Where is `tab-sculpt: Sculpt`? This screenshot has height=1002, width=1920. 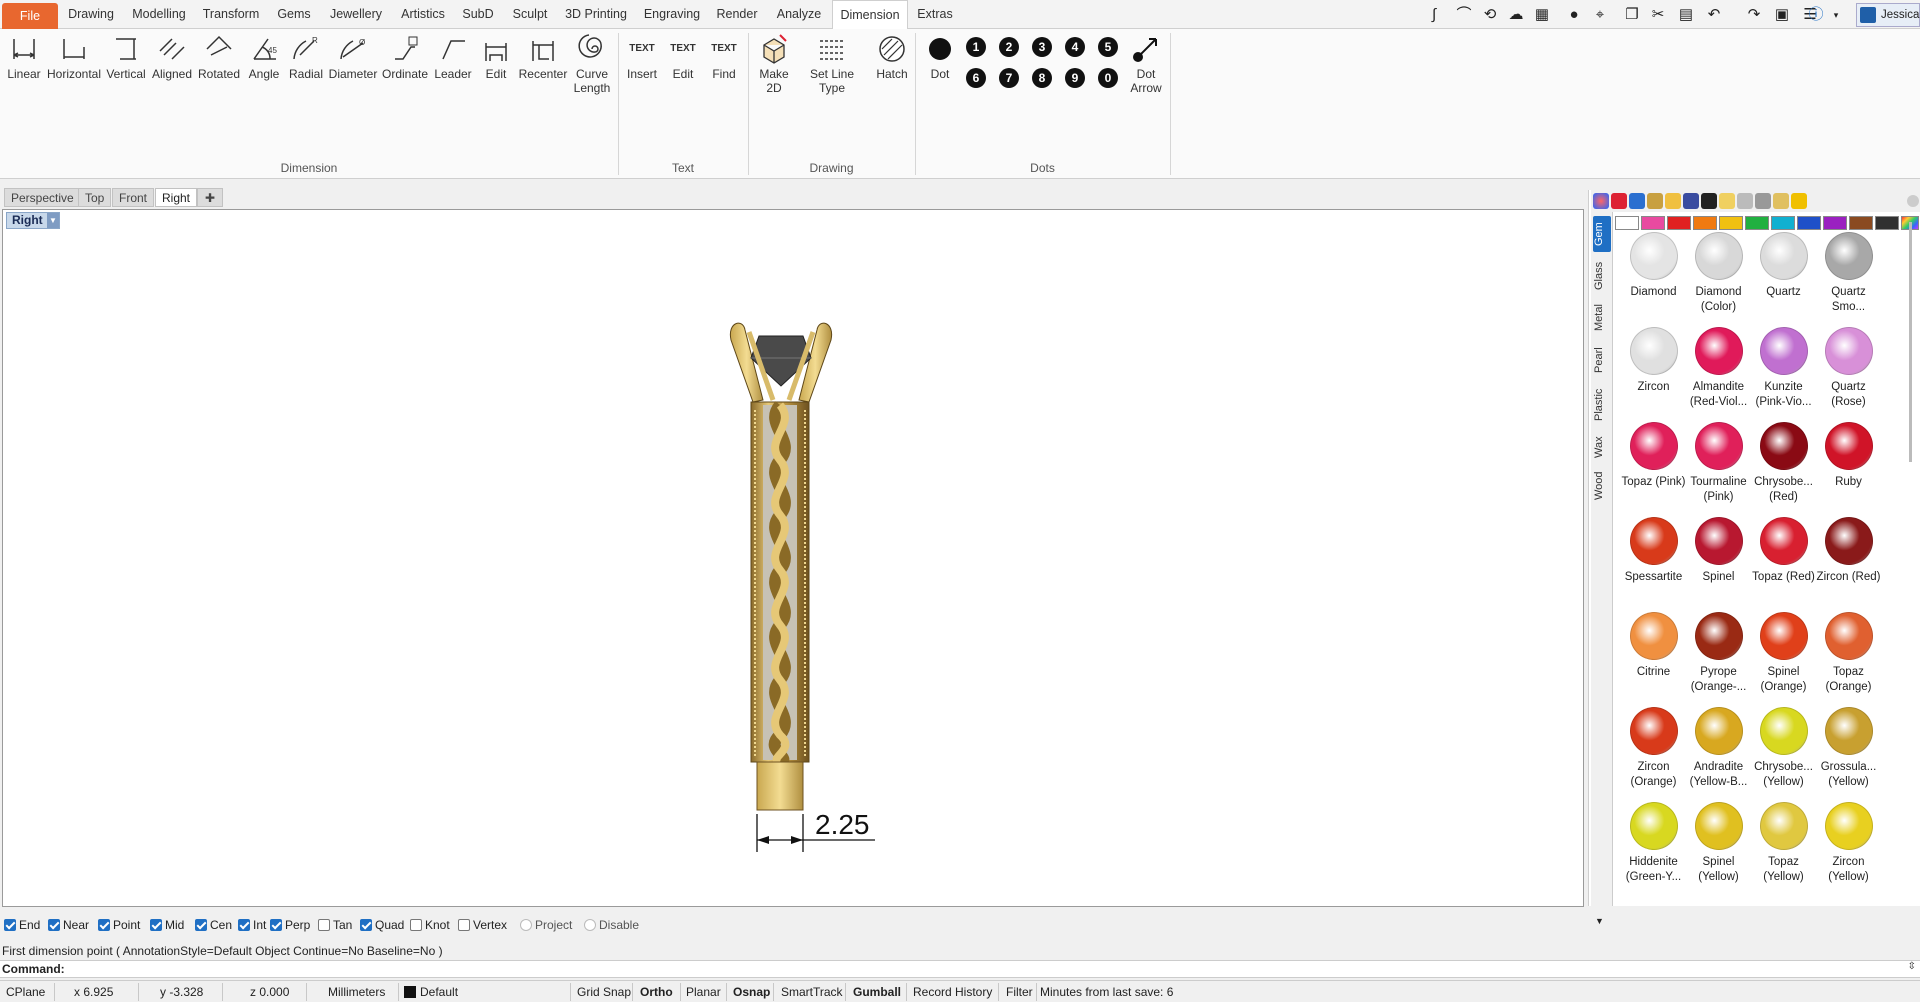
tab-sculpt: Sculpt is located at coordinates (530, 14).